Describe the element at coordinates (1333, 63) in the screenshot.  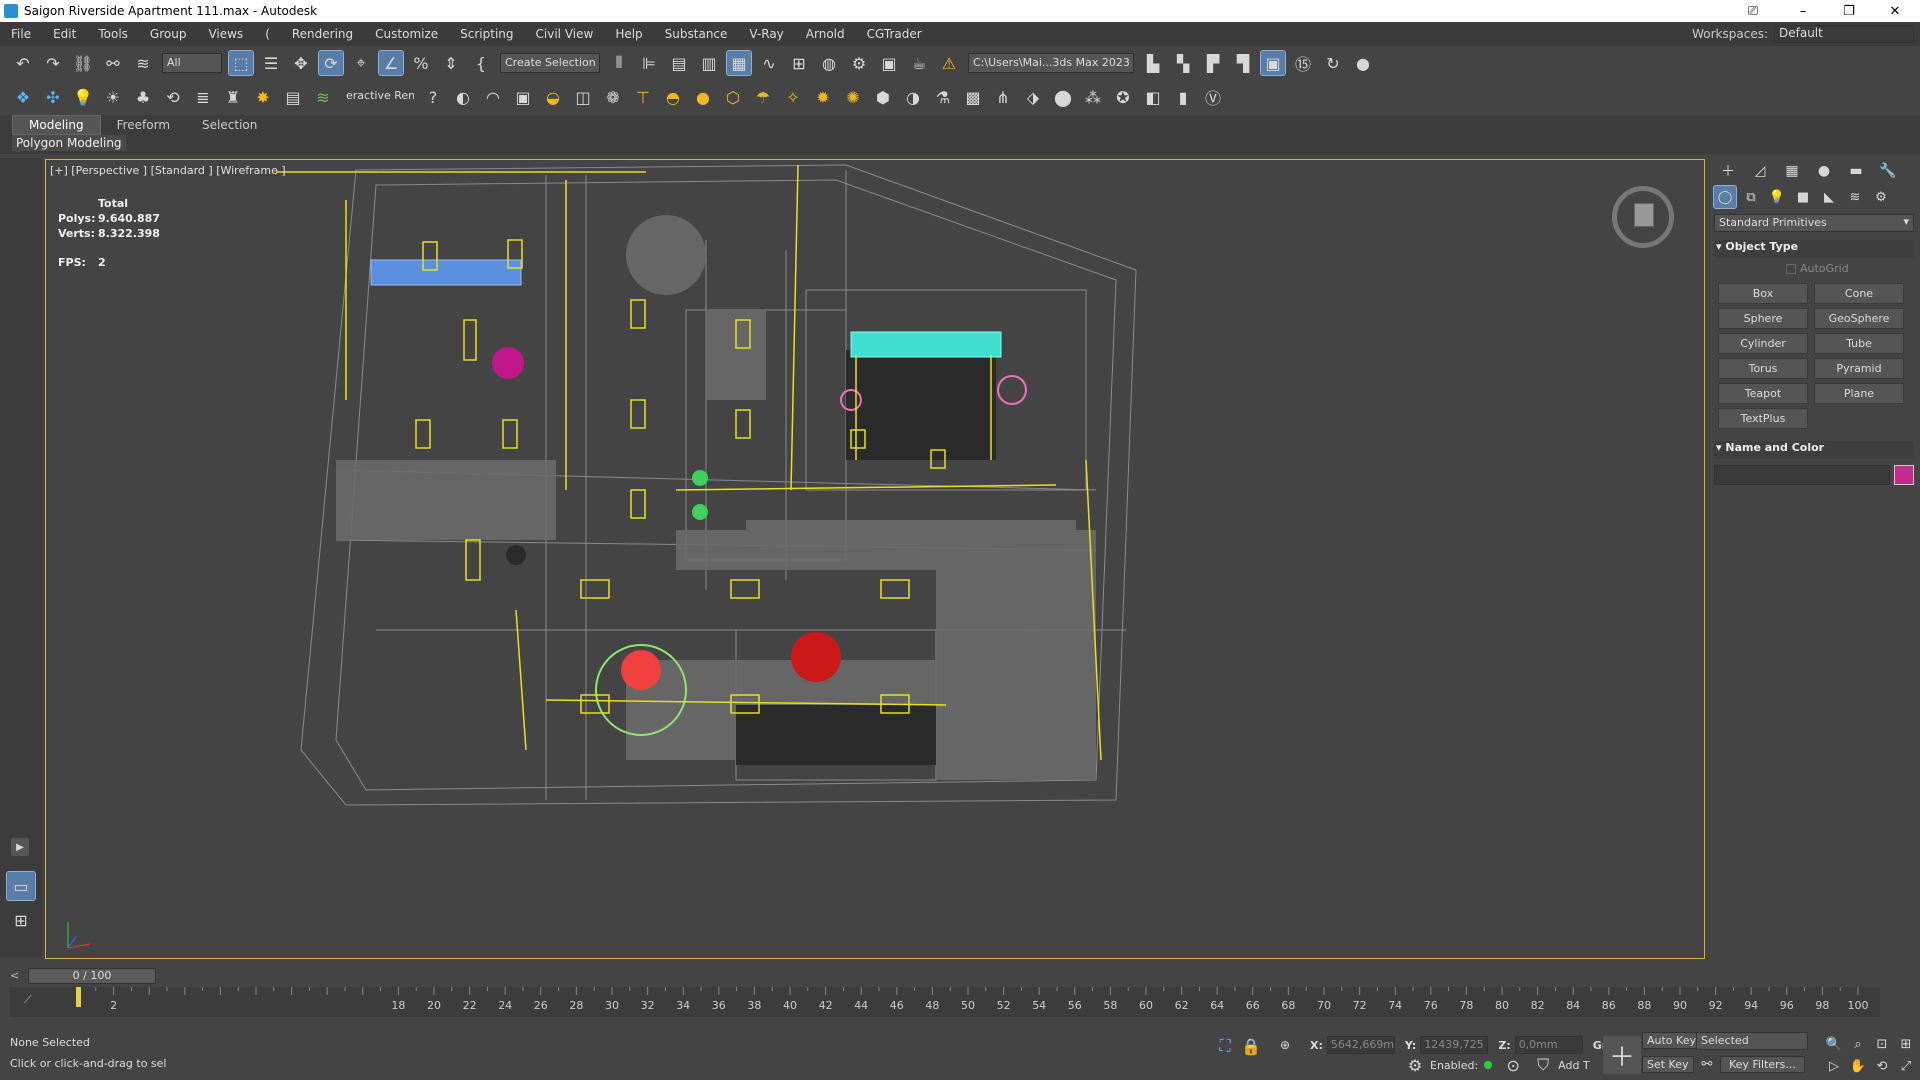
I see `sync-icon: ↻` at that location.